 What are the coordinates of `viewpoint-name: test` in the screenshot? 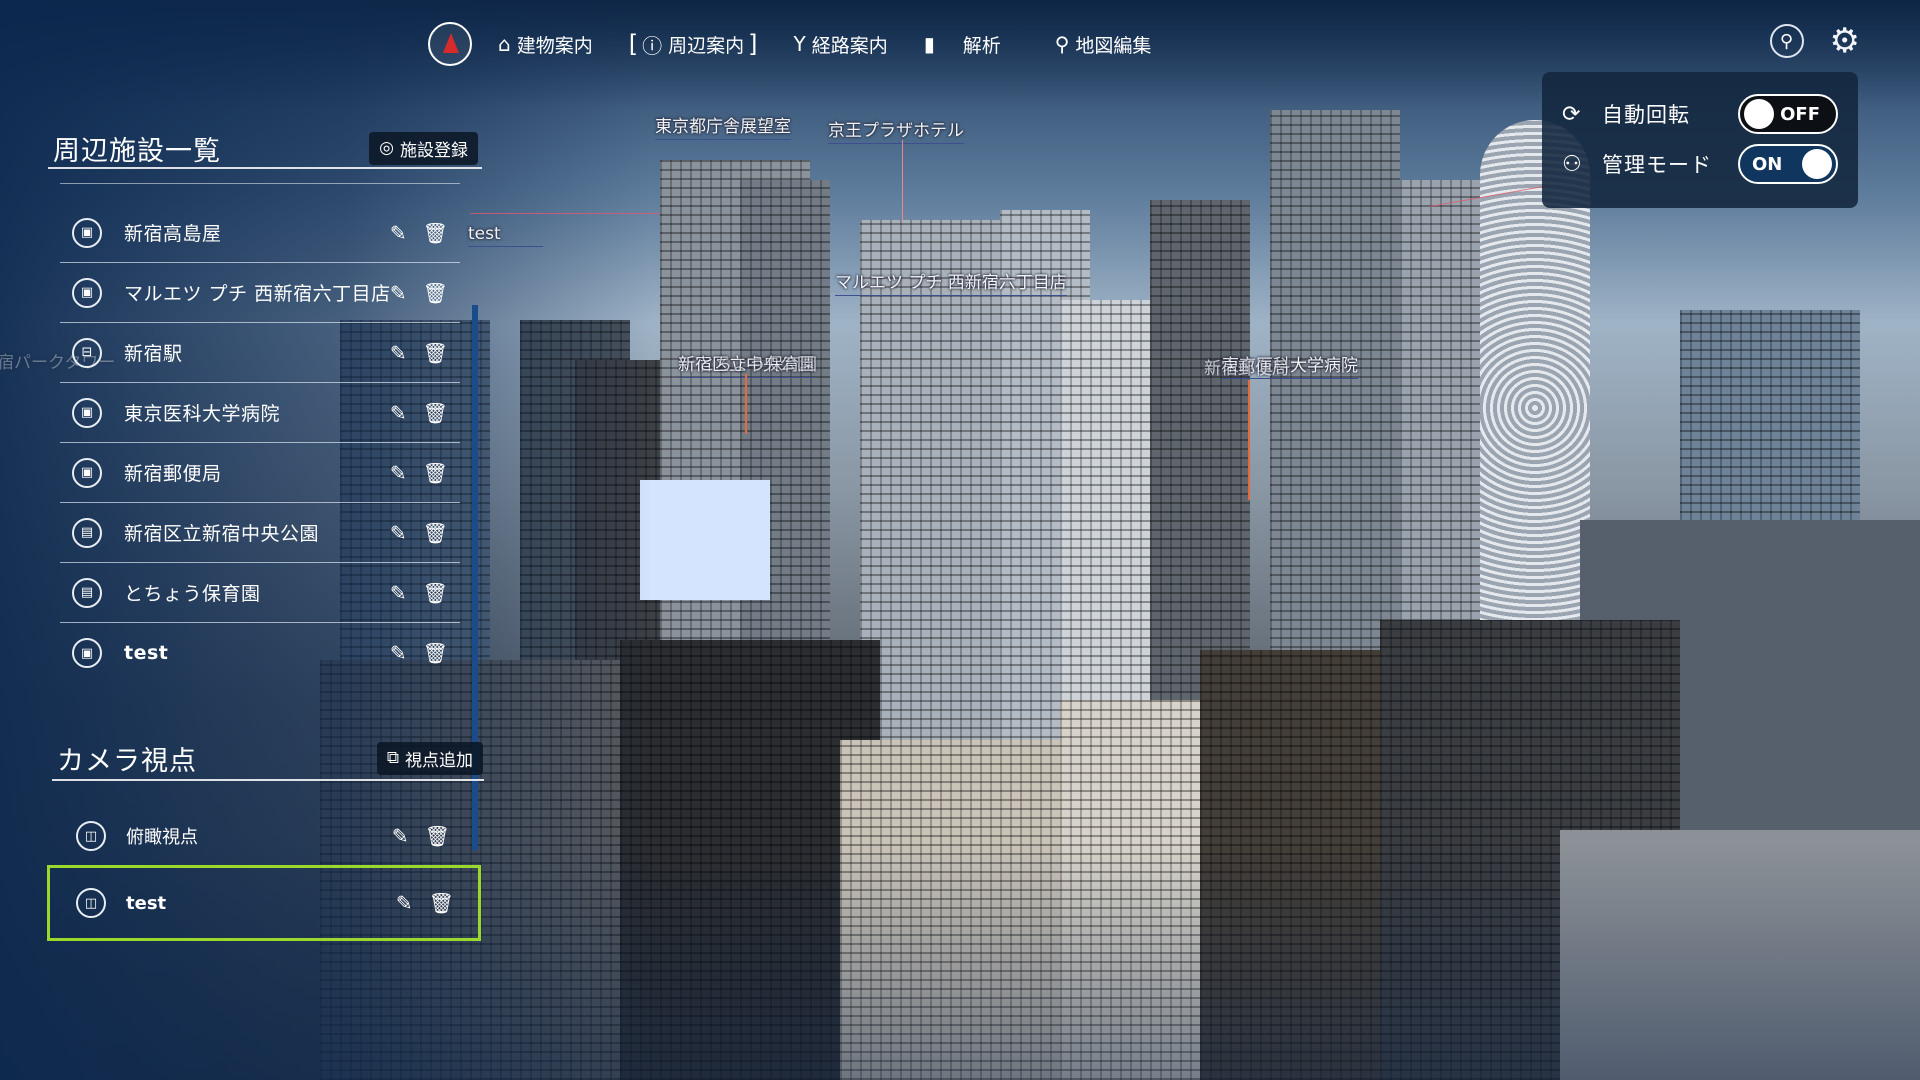 It's located at (146, 903).